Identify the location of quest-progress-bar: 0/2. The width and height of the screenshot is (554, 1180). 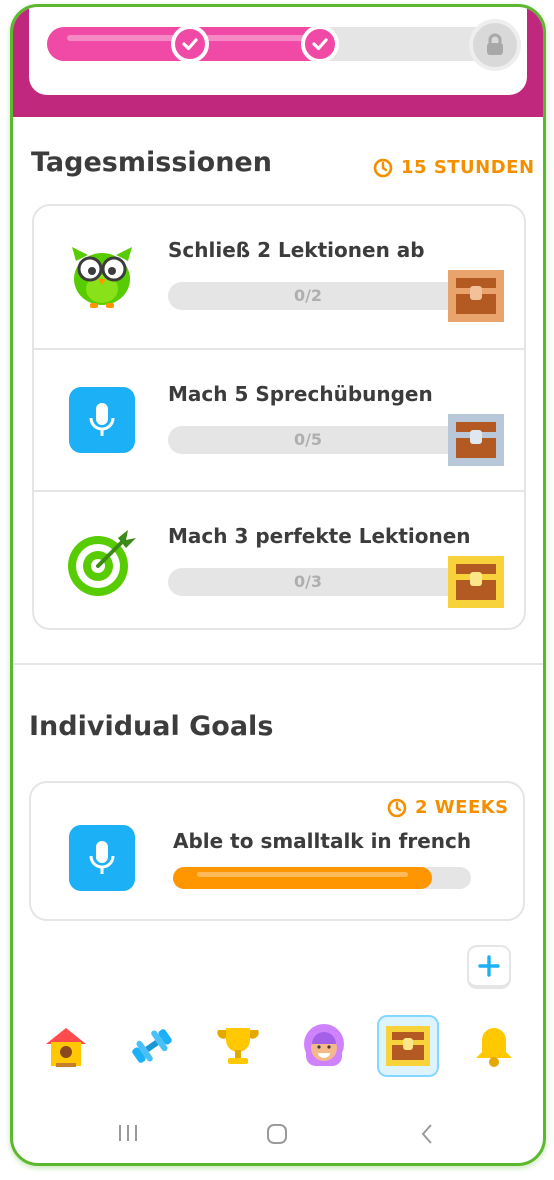
(308, 296).